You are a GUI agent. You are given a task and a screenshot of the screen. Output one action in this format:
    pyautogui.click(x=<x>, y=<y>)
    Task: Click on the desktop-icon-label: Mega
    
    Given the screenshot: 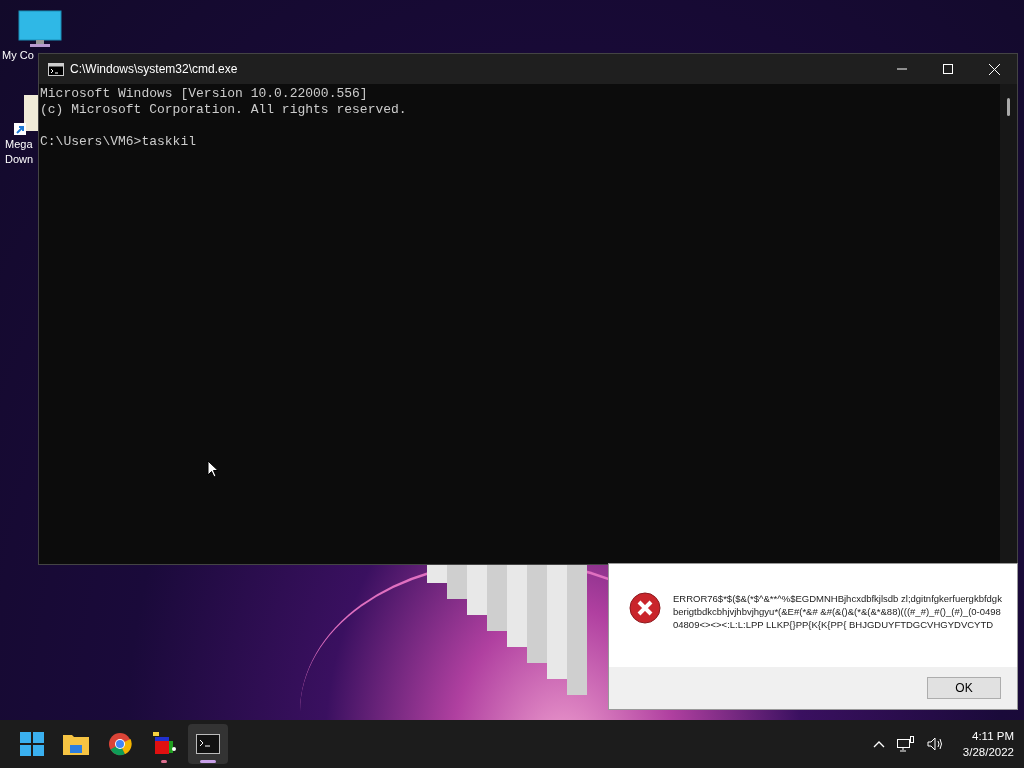 What is the action you would take?
    pyautogui.click(x=19, y=144)
    